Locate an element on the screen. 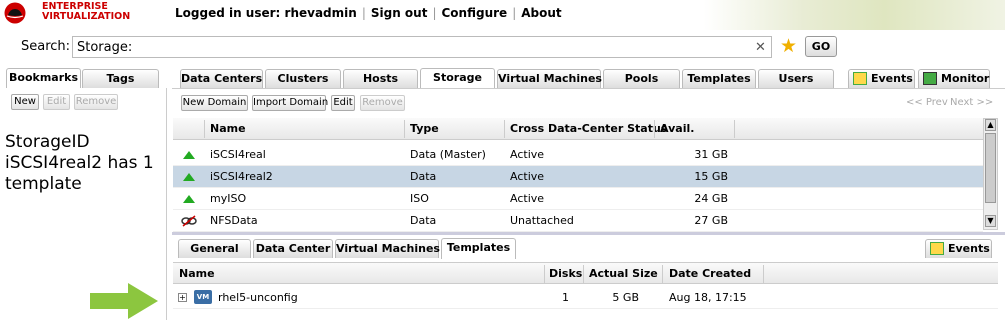  template-size: 5 GB is located at coordinates (625, 297).